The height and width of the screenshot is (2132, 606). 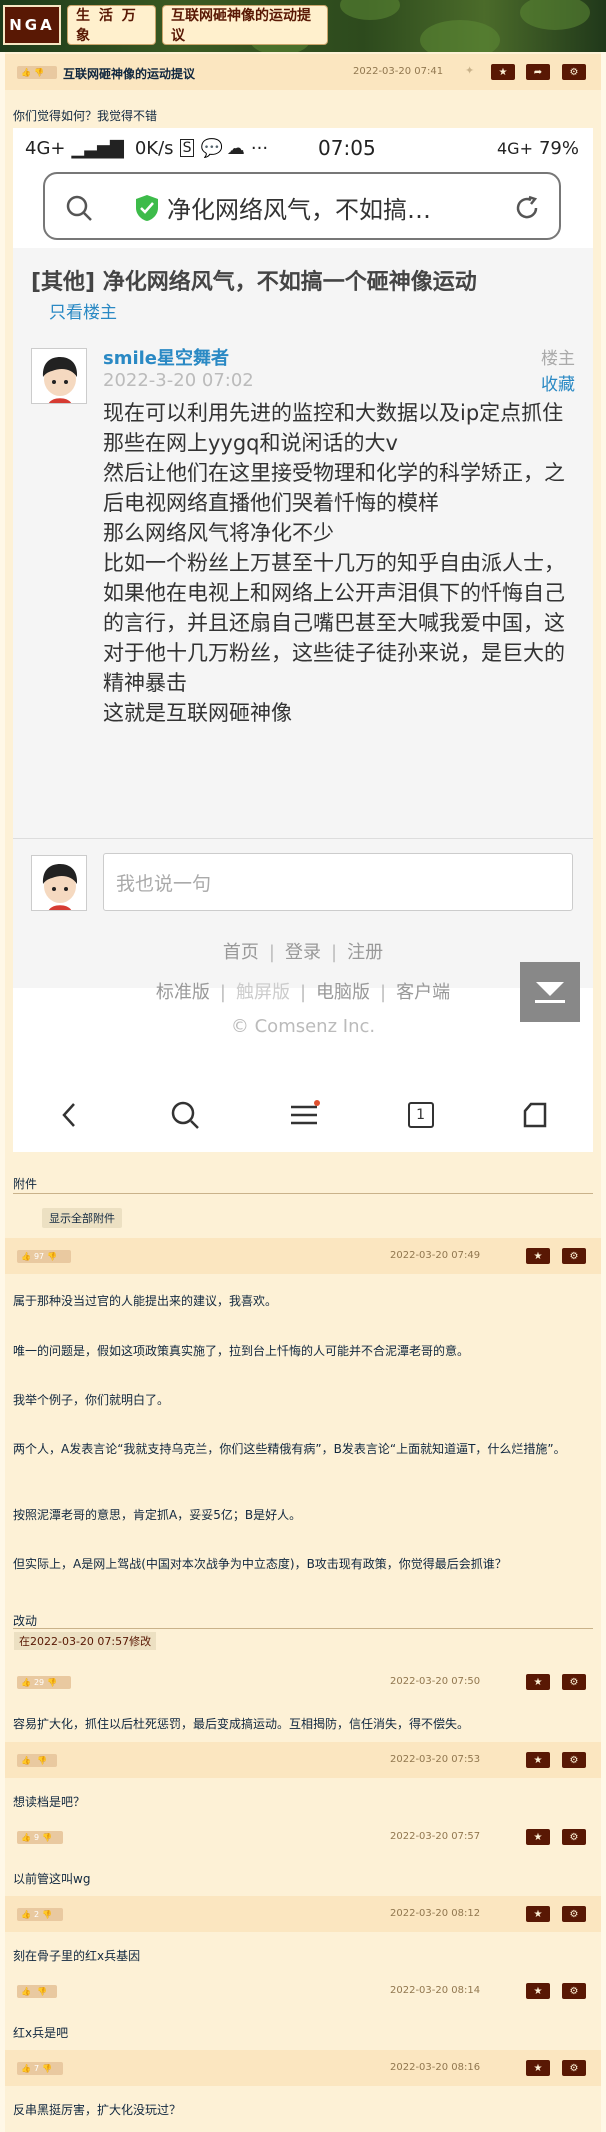 I want to click on only-op-link: 只看楼主, so click(x=83, y=310).